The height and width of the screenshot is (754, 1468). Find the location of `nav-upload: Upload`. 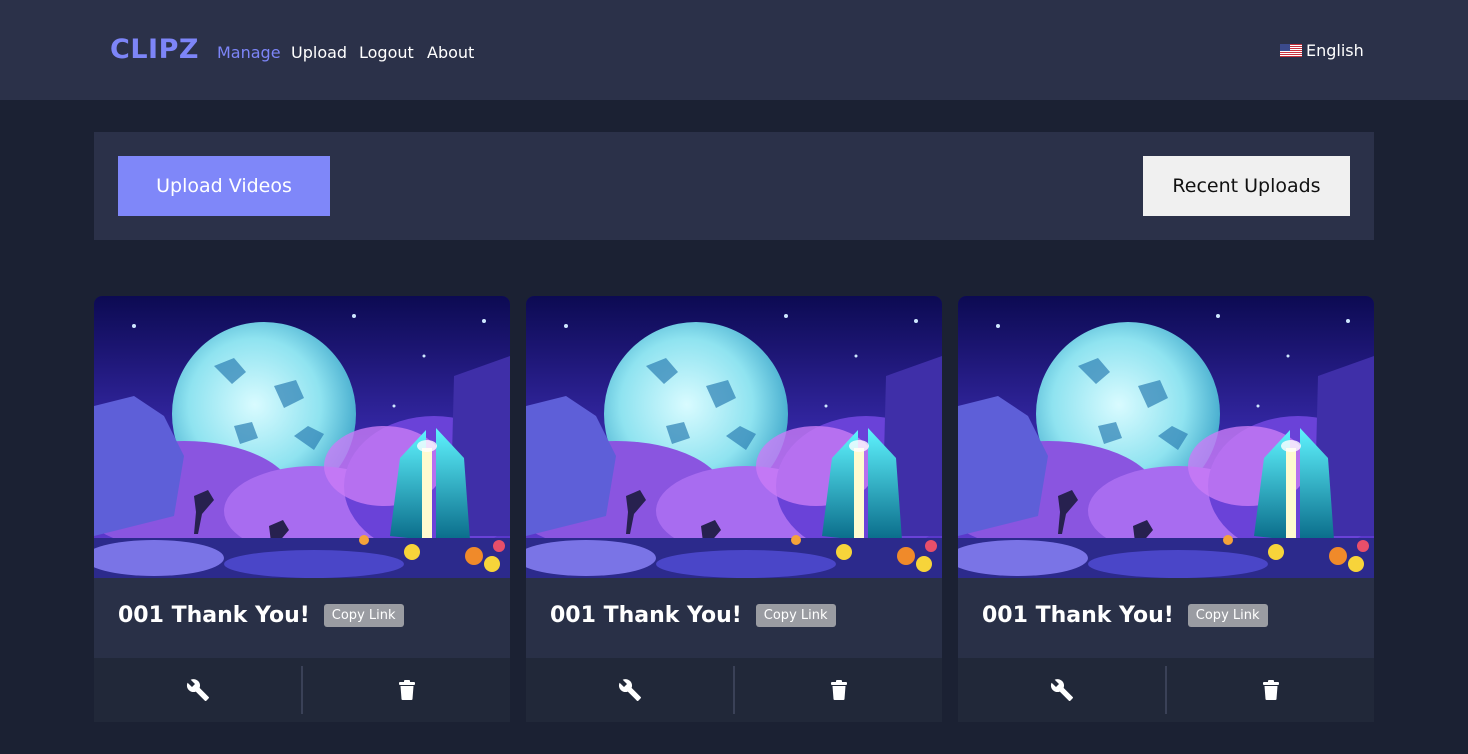

nav-upload: Upload is located at coordinates (319, 52).